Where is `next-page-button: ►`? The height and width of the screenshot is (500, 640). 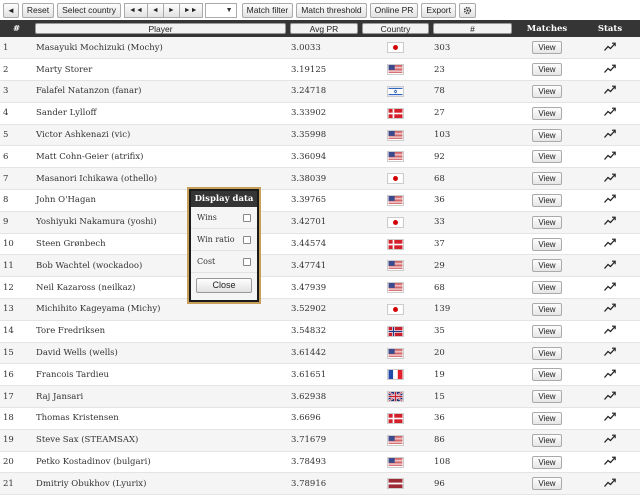
next-page-button: ► is located at coordinates (171, 10).